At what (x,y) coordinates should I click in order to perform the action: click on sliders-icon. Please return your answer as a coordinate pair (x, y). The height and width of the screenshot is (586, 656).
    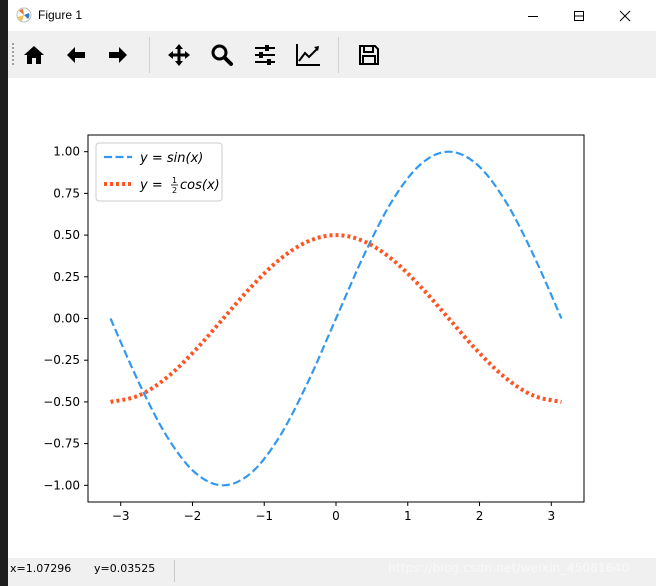
    Looking at the image, I should click on (265, 55).